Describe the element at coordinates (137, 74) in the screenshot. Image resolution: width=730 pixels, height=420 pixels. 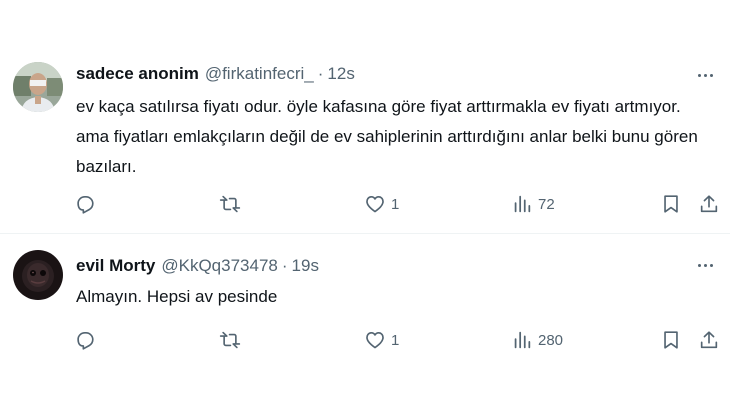
I see `display-name: sadece anonim` at that location.